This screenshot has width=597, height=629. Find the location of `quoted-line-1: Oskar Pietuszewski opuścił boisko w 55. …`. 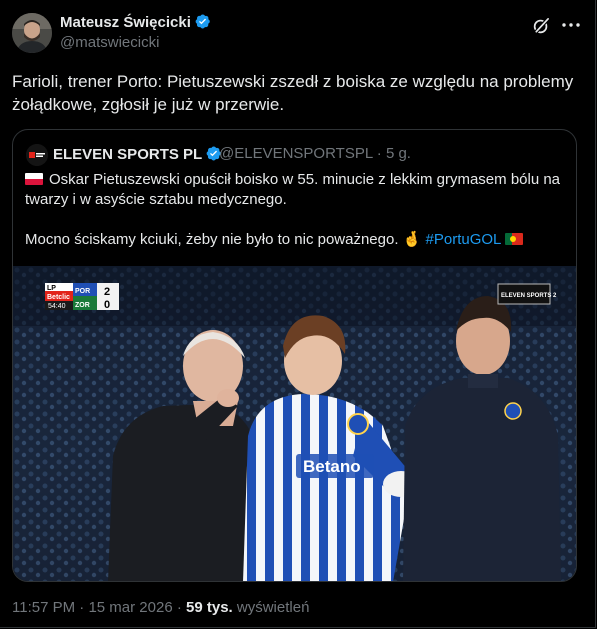

quoted-line-1: Oskar Pietuszewski opuścił boisko w 55. … is located at coordinates (293, 189).